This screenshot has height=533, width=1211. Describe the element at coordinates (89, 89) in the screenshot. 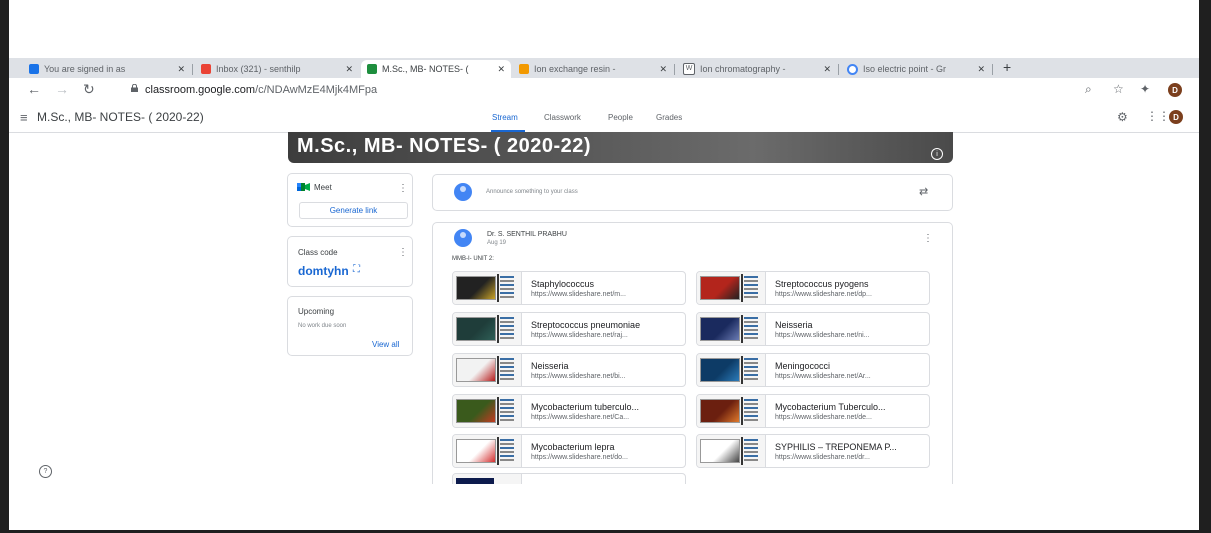

I see `reload-icon: ↻` at that location.